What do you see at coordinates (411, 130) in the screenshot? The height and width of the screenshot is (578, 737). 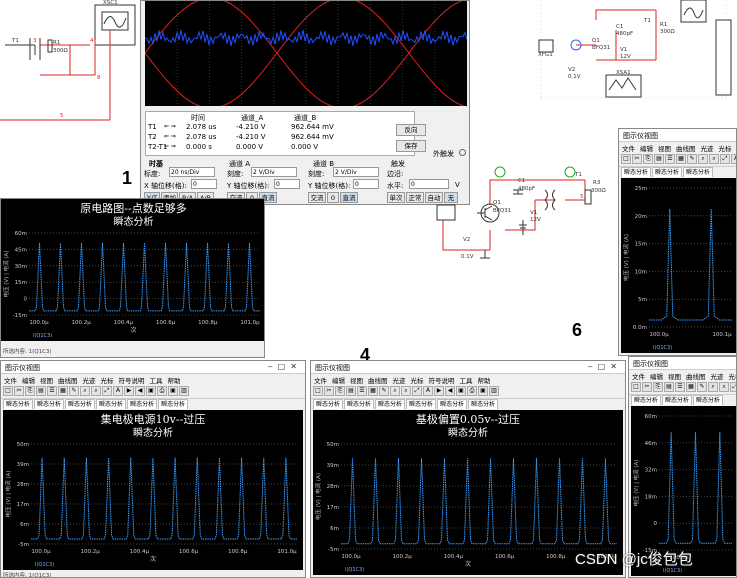 I see `reverse-button: 反向` at bounding box center [411, 130].